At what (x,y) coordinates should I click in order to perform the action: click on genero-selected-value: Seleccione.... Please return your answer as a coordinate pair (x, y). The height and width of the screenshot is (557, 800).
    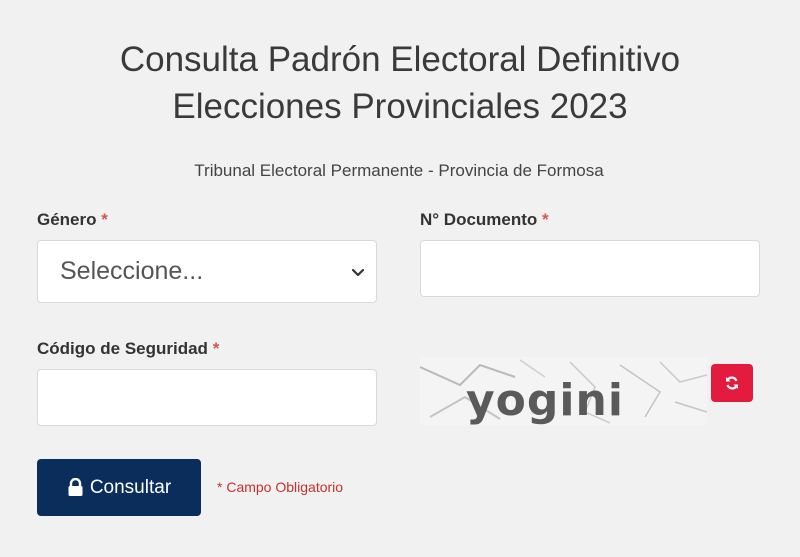
    Looking at the image, I should click on (132, 271).